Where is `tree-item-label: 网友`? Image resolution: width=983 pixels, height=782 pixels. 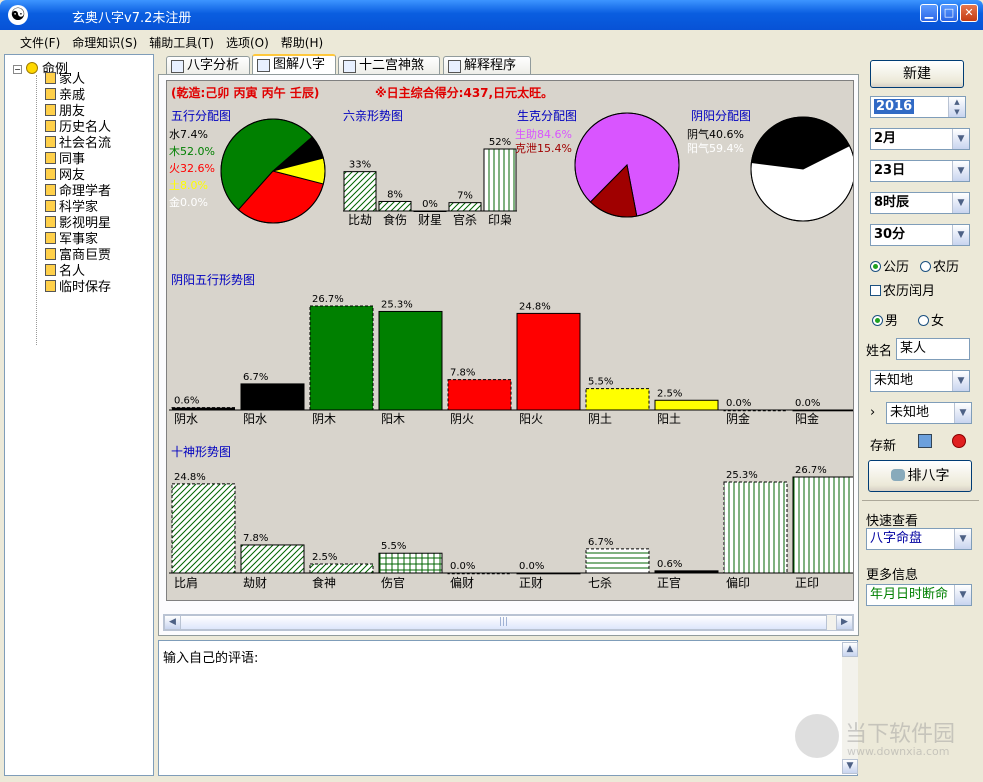 tree-item-label: 网友 is located at coordinates (72, 175).